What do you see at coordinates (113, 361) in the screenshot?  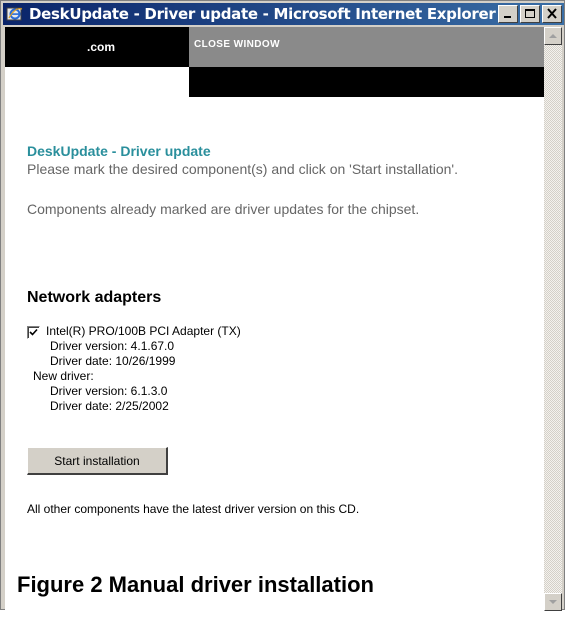 I see `current-driver-date: Driver date: 10/26/1999` at bounding box center [113, 361].